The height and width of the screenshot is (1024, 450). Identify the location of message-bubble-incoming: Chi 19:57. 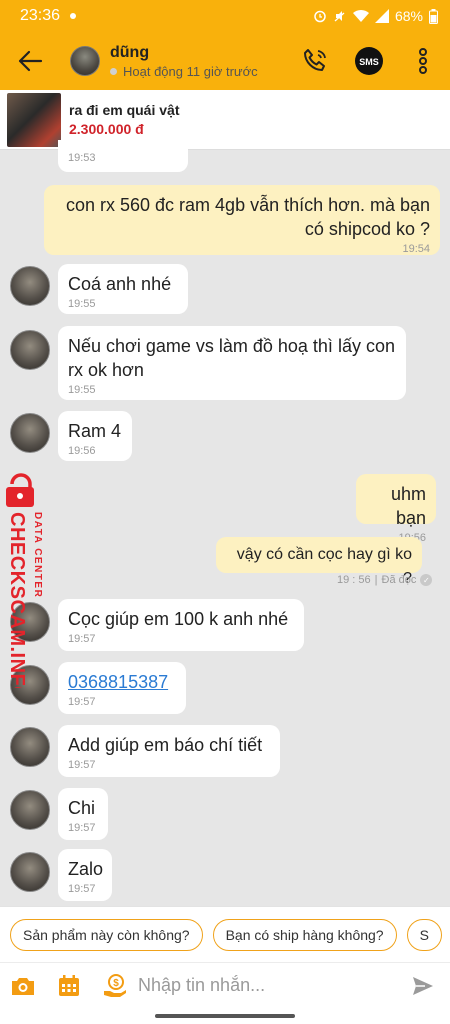
(83, 814).